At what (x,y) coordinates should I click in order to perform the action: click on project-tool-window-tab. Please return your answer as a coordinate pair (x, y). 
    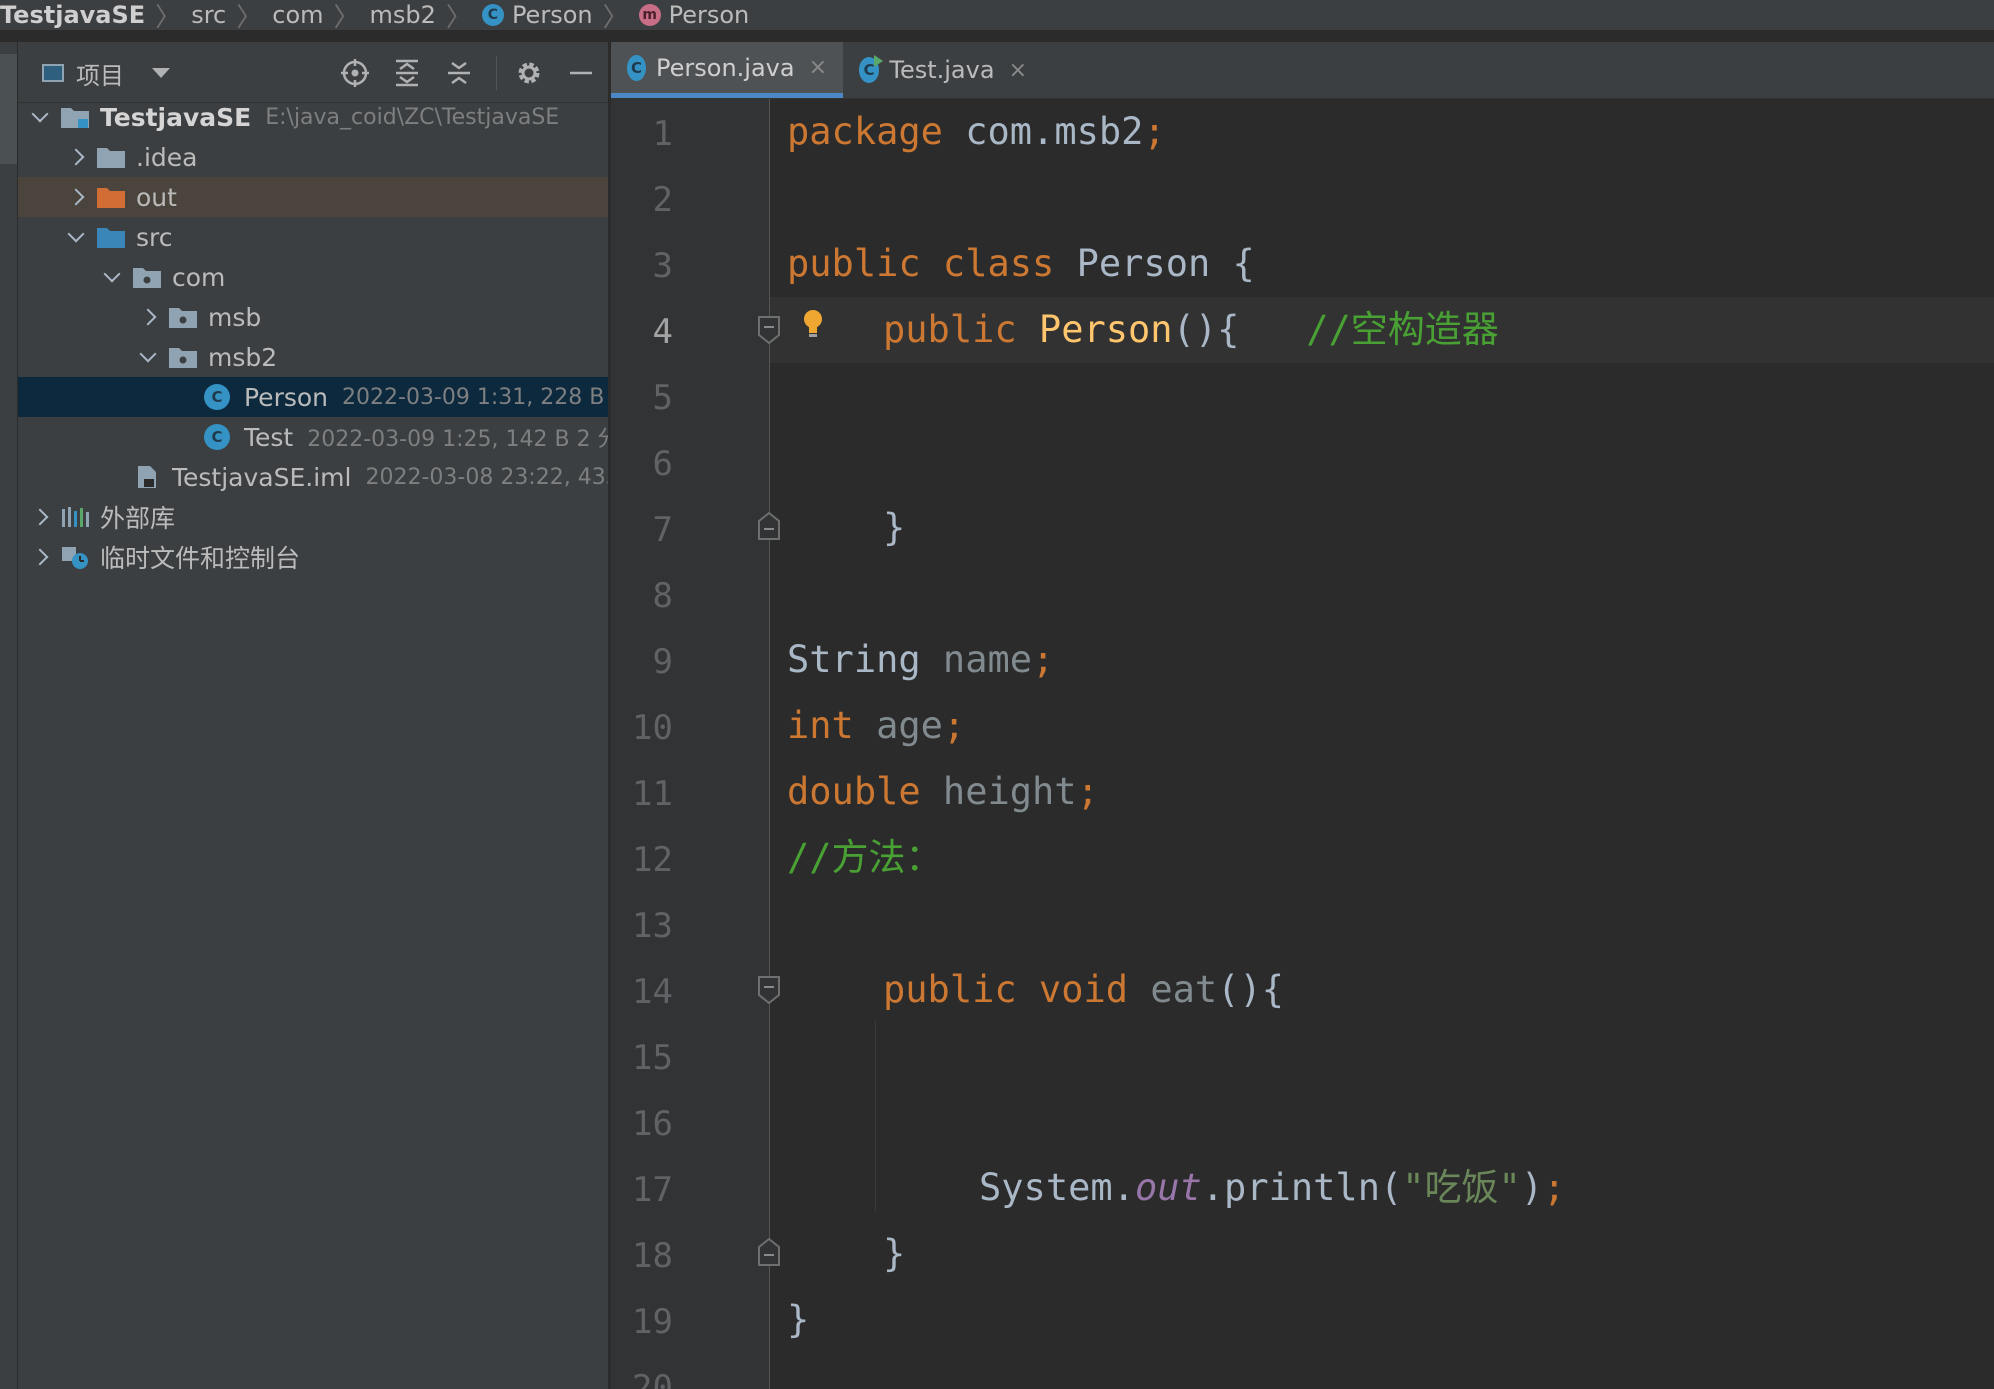
    Looking at the image, I should click on (8, 109).